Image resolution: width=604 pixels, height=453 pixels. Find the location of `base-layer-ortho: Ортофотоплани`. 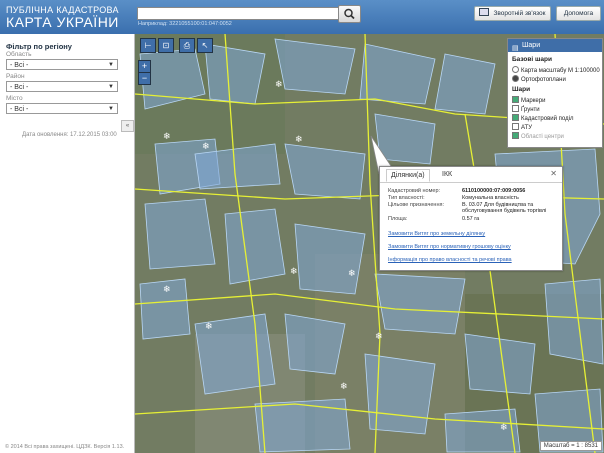

base-layer-ortho: Ортофотоплани is located at coordinates (539, 79).